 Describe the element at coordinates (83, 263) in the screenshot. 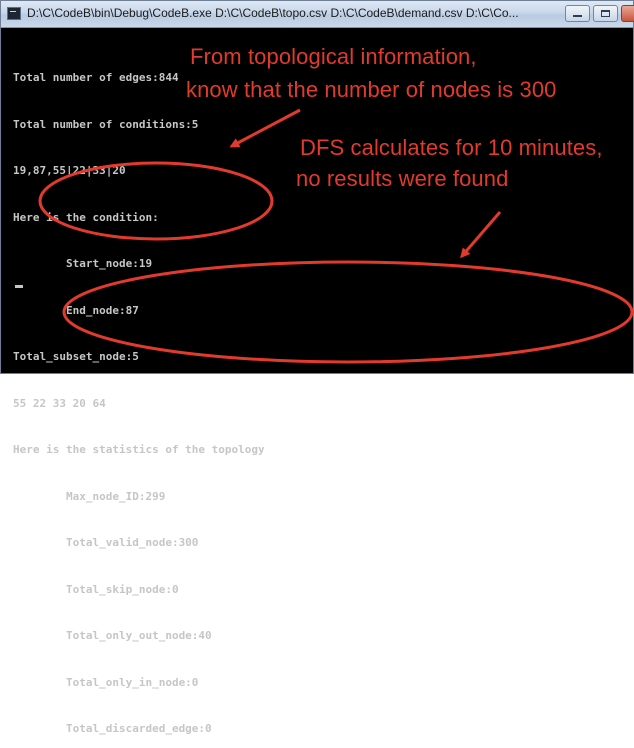

I see `console-line: Start_node:19` at that location.